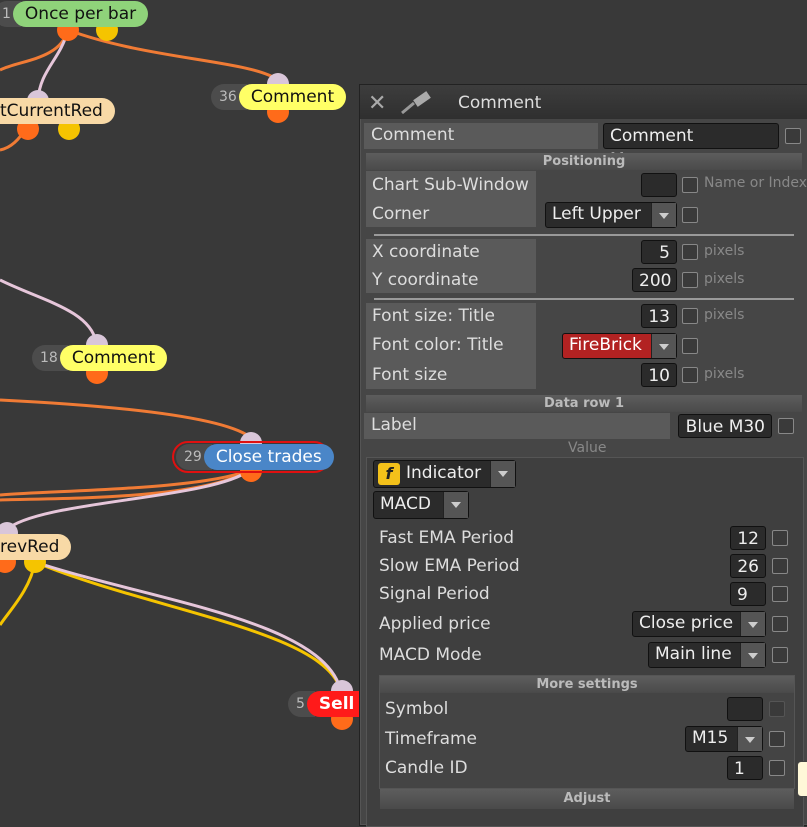 The image size is (807, 827). Describe the element at coordinates (780, 594) in the screenshot. I see `signal-period-checkbox` at that location.